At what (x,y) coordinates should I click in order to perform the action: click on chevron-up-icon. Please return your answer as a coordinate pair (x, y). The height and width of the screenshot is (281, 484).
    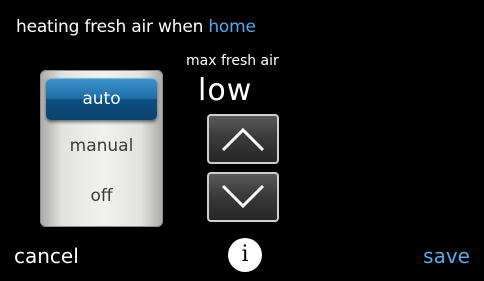
    Looking at the image, I should click on (243, 139).